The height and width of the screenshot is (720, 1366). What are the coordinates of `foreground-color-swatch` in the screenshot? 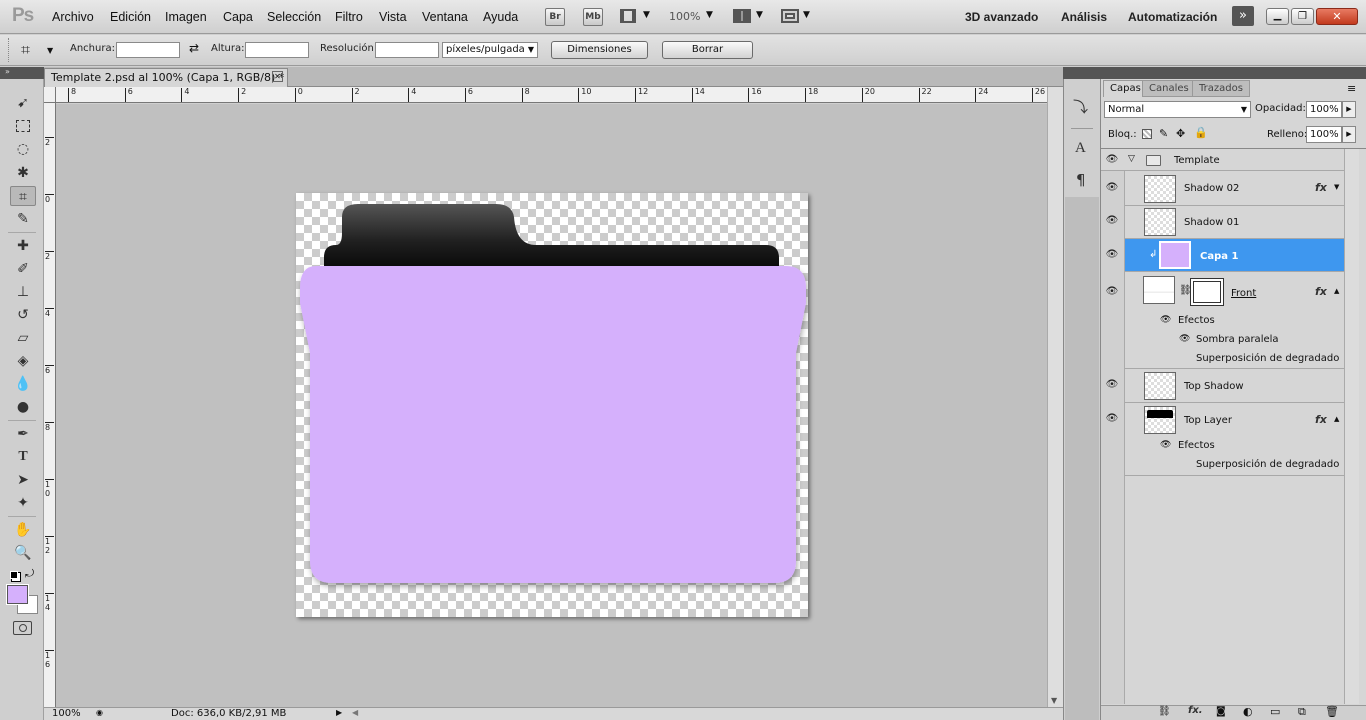 It's located at (17, 594).